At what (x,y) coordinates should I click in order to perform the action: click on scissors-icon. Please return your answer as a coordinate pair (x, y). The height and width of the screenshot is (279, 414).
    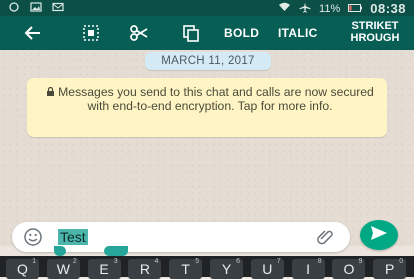
    Looking at the image, I should click on (139, 33).